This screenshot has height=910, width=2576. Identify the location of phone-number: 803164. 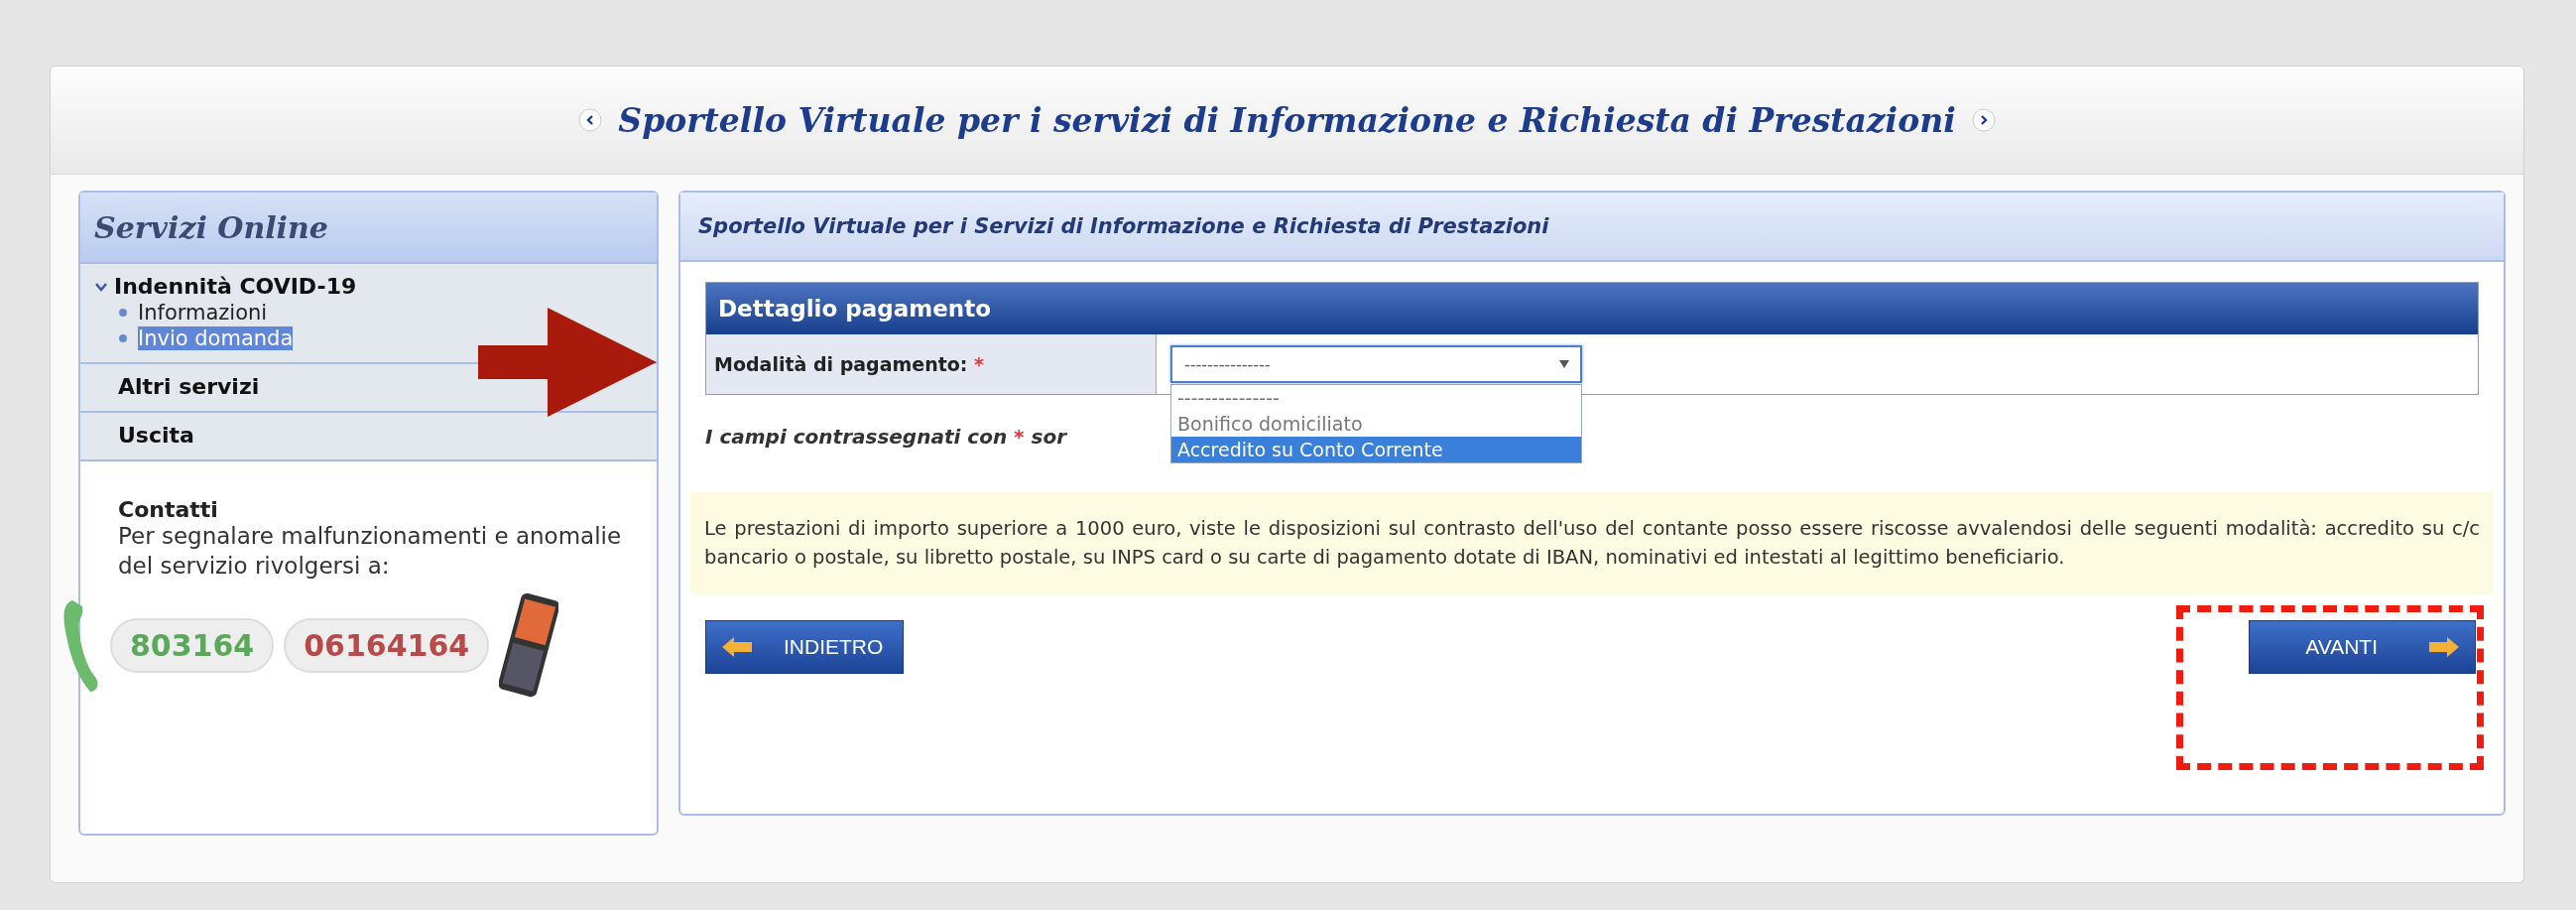
(192, 646).